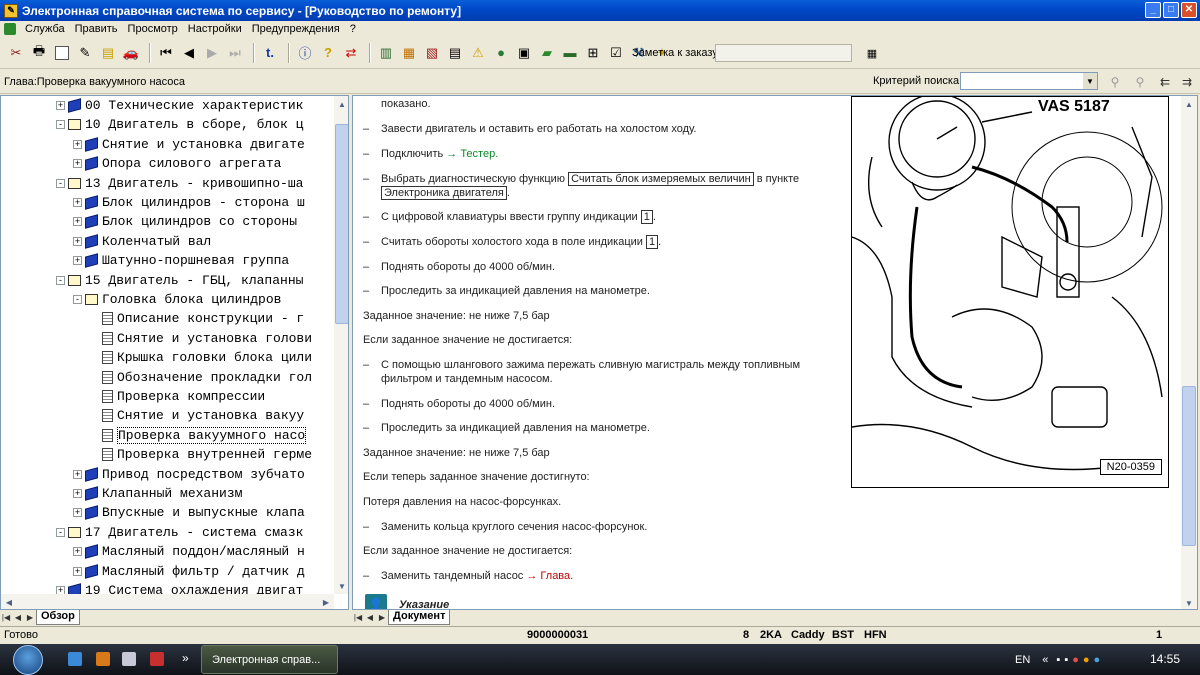  I want to click on app-quicklaunch-icon, so click(157, 659).